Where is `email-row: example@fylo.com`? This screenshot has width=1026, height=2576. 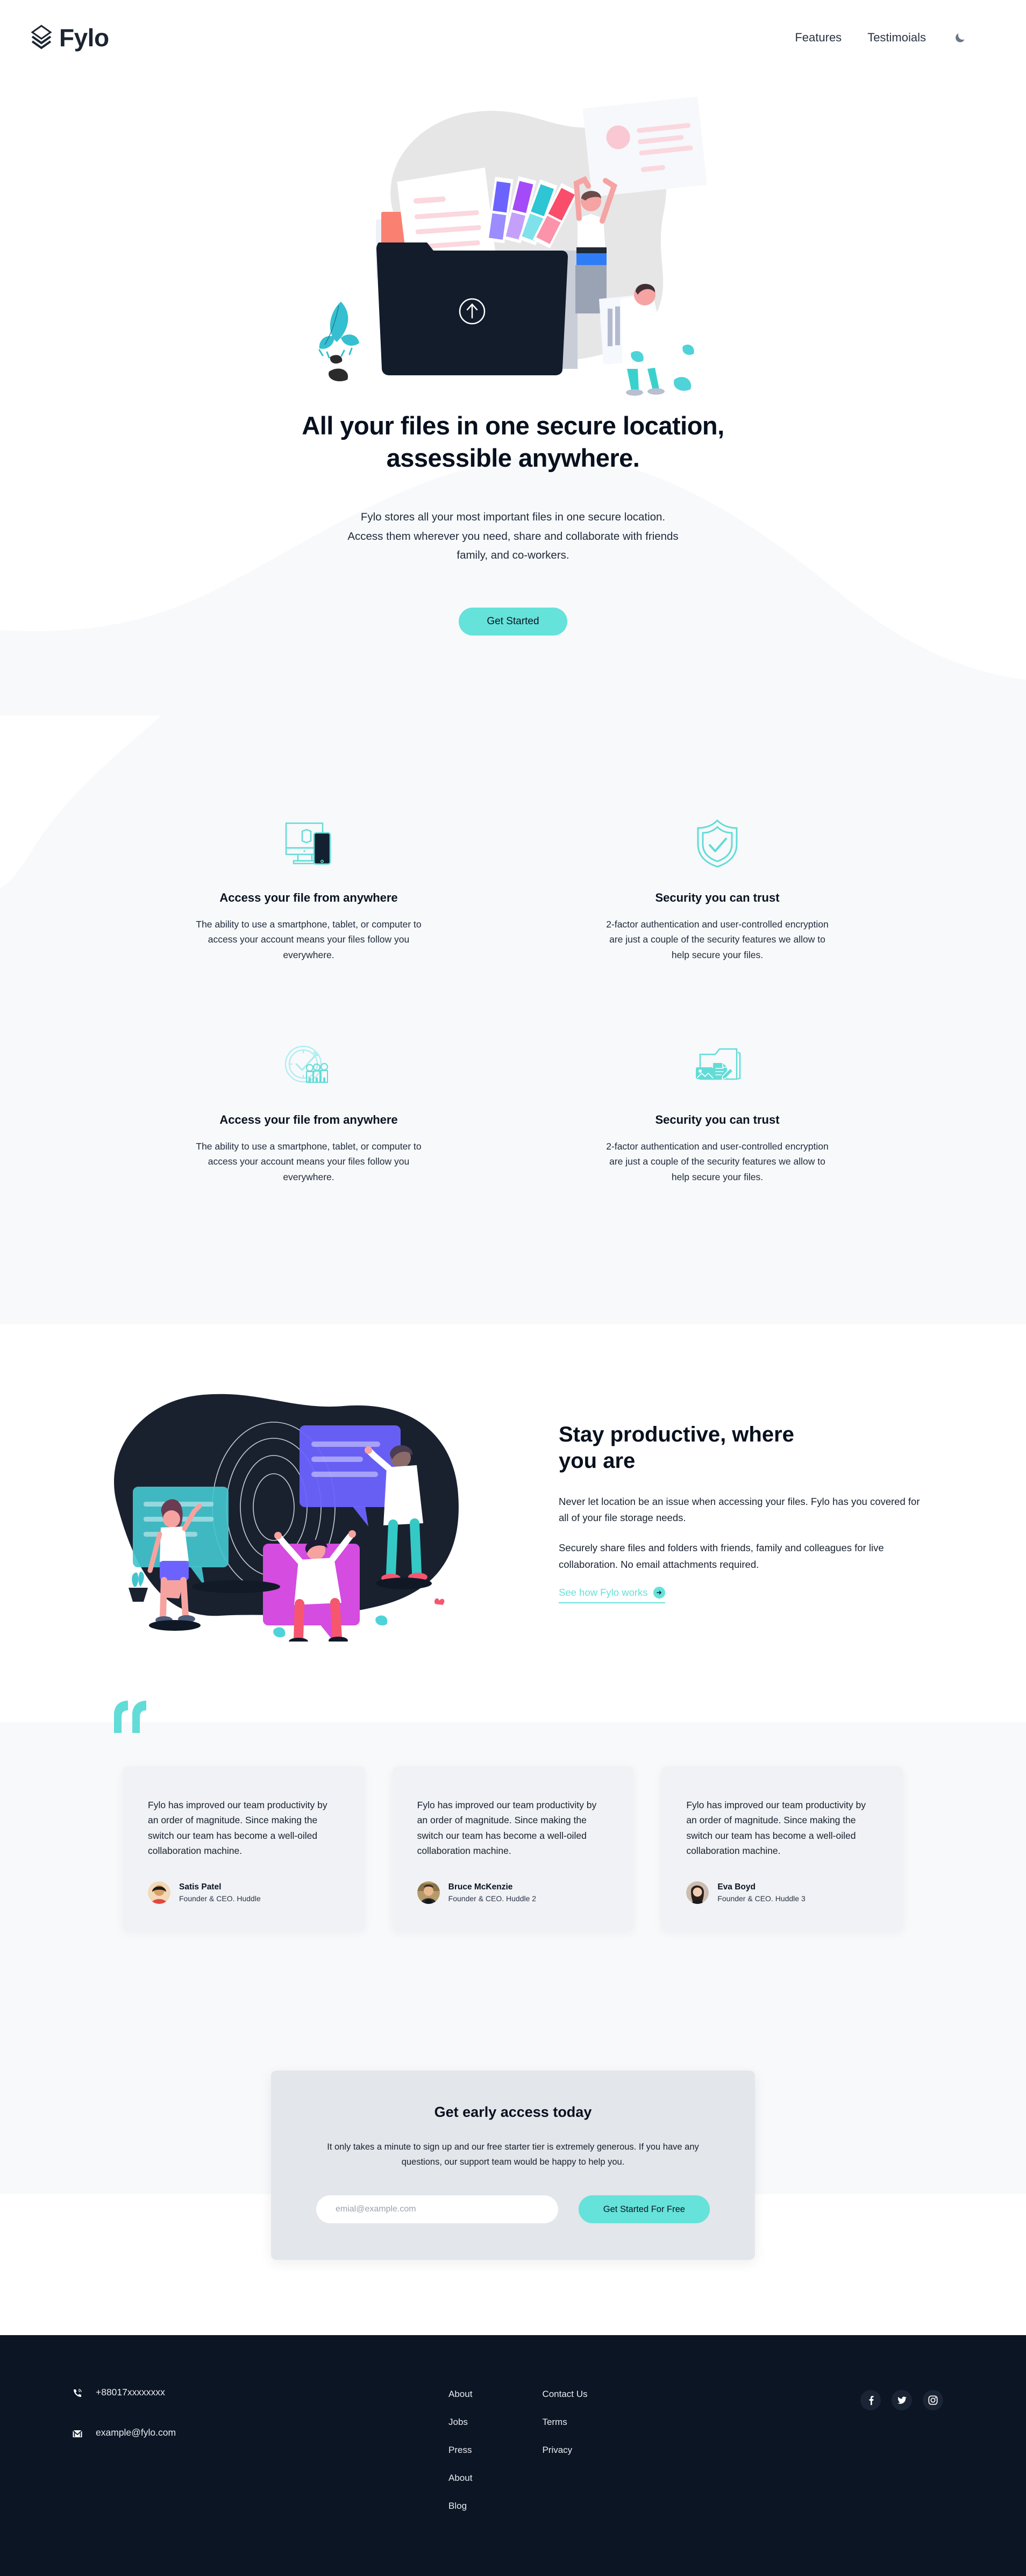 email-row: example@fylo.com is located at coordinates (260, 2434).